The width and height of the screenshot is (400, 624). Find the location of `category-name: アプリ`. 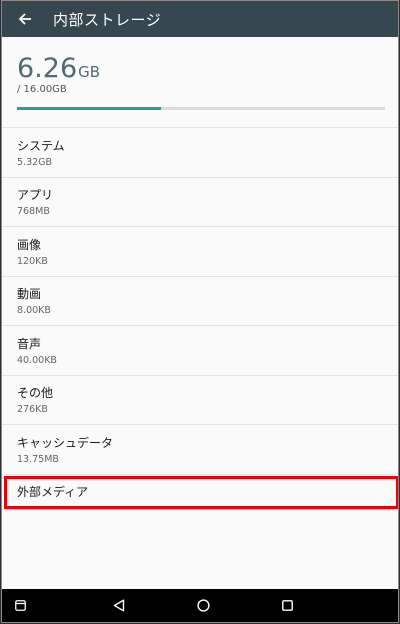

category-name: アプリ is located at coordinates (35, 195).